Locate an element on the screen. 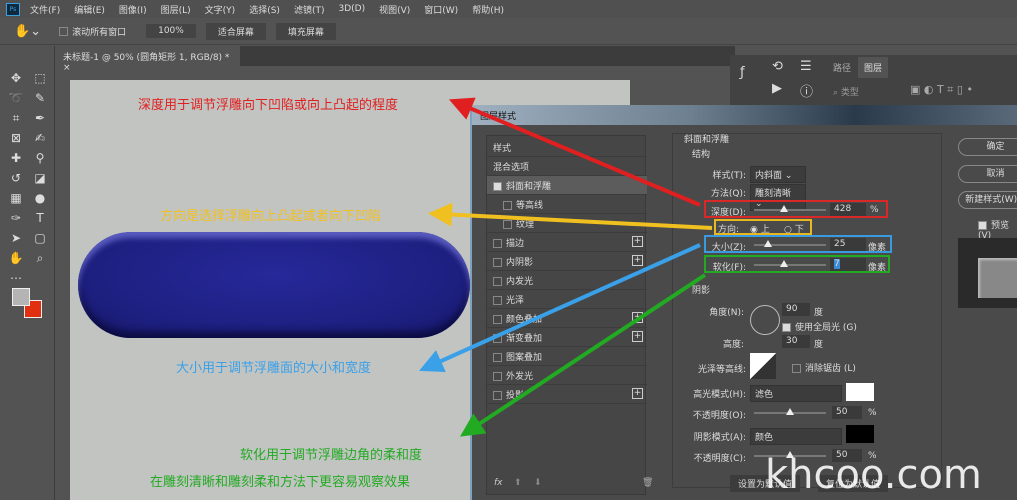 The height and width of the screenshot is (500, 1017). depth-arrow is located at coordinates (574, 152).